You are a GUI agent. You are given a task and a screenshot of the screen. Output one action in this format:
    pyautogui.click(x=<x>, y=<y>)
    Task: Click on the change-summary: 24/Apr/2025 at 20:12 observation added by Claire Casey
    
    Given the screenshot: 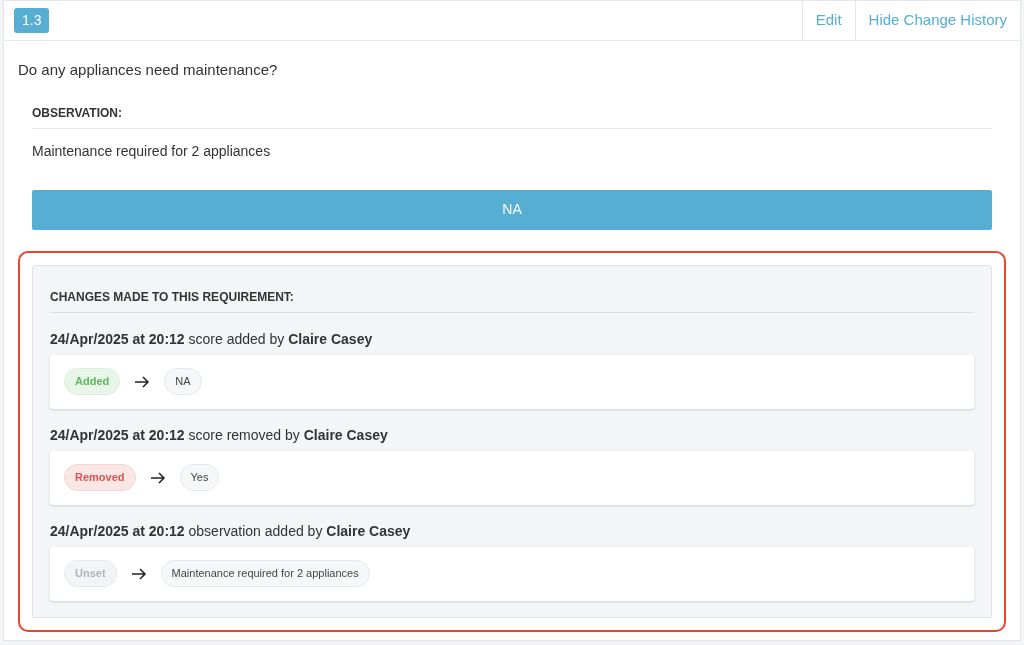 What is the action you would take?
    pyautogui.click(x=231, y=531)
    